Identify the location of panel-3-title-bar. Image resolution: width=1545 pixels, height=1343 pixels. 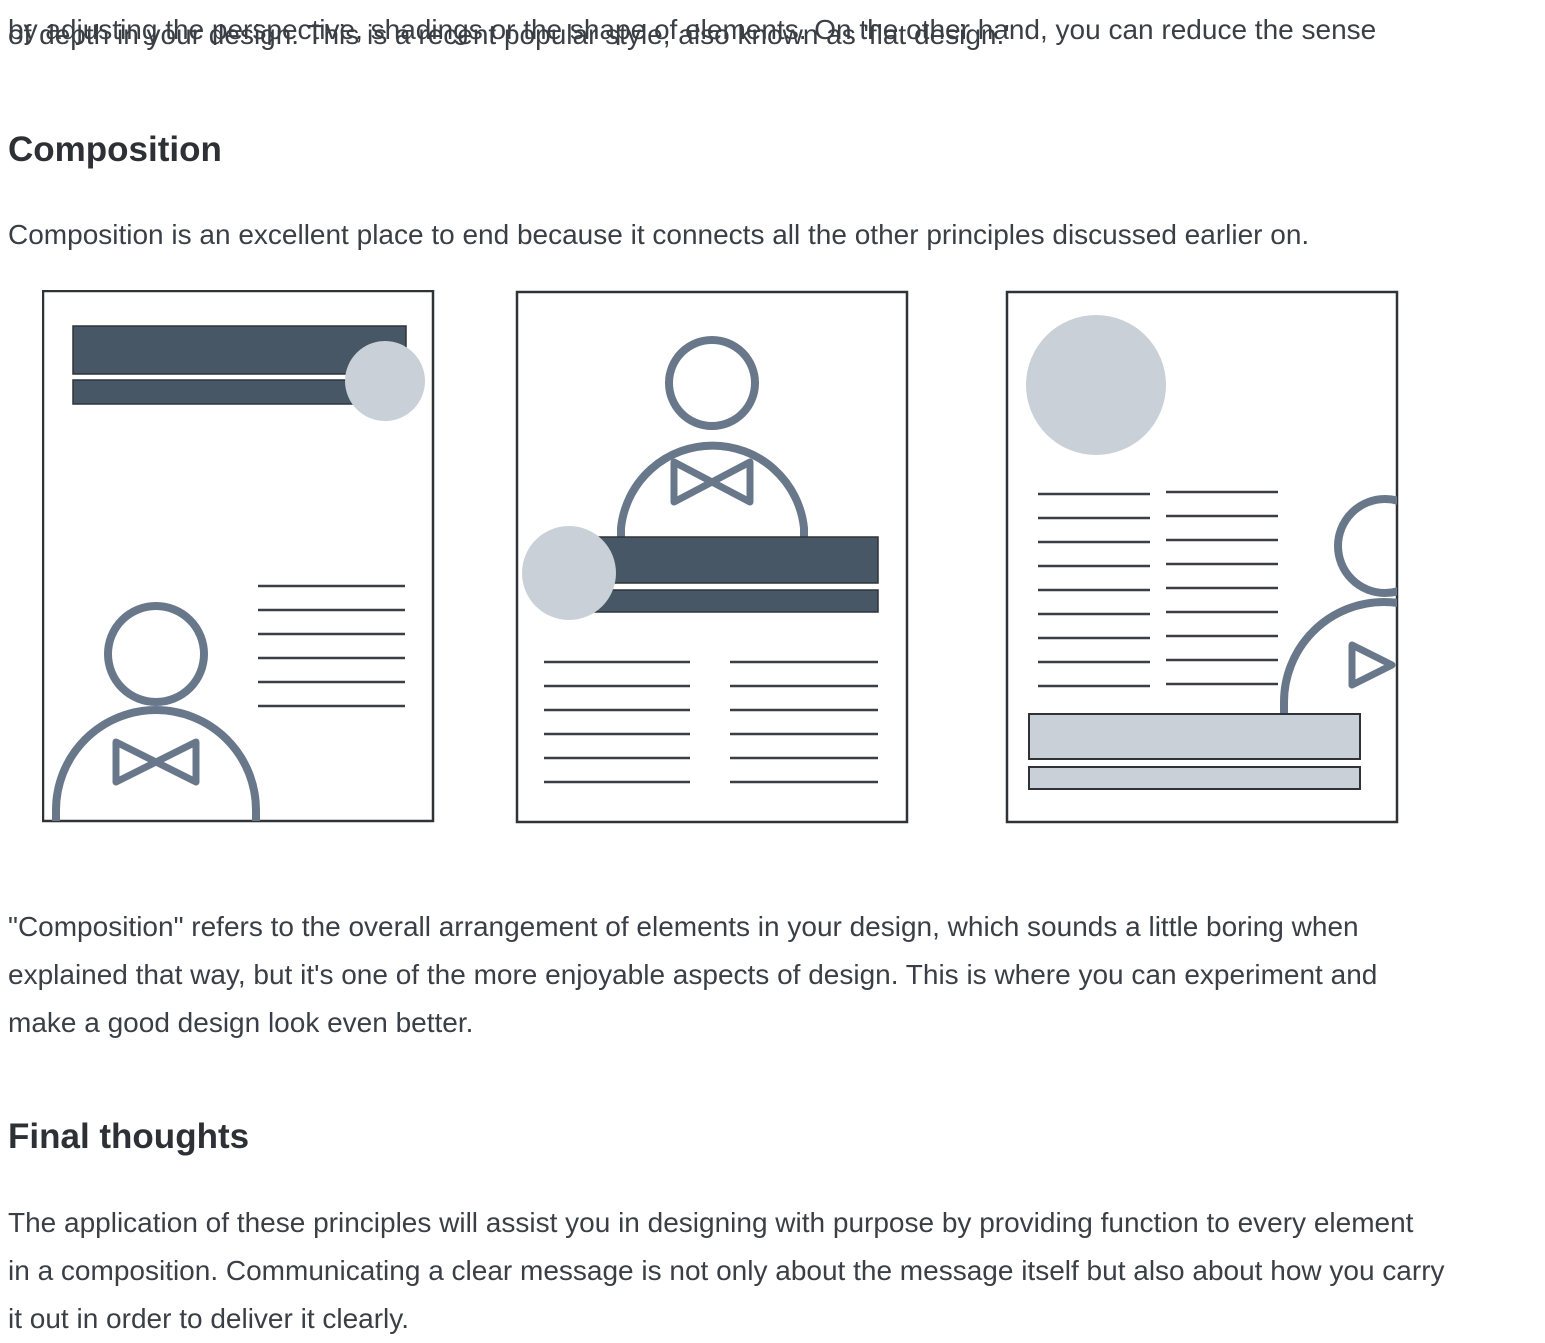
(1194, 736).